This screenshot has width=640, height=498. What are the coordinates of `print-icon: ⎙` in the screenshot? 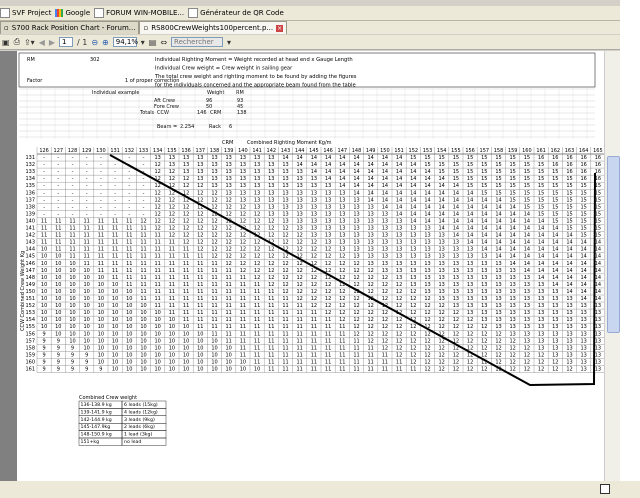 It's located at (17, 42).